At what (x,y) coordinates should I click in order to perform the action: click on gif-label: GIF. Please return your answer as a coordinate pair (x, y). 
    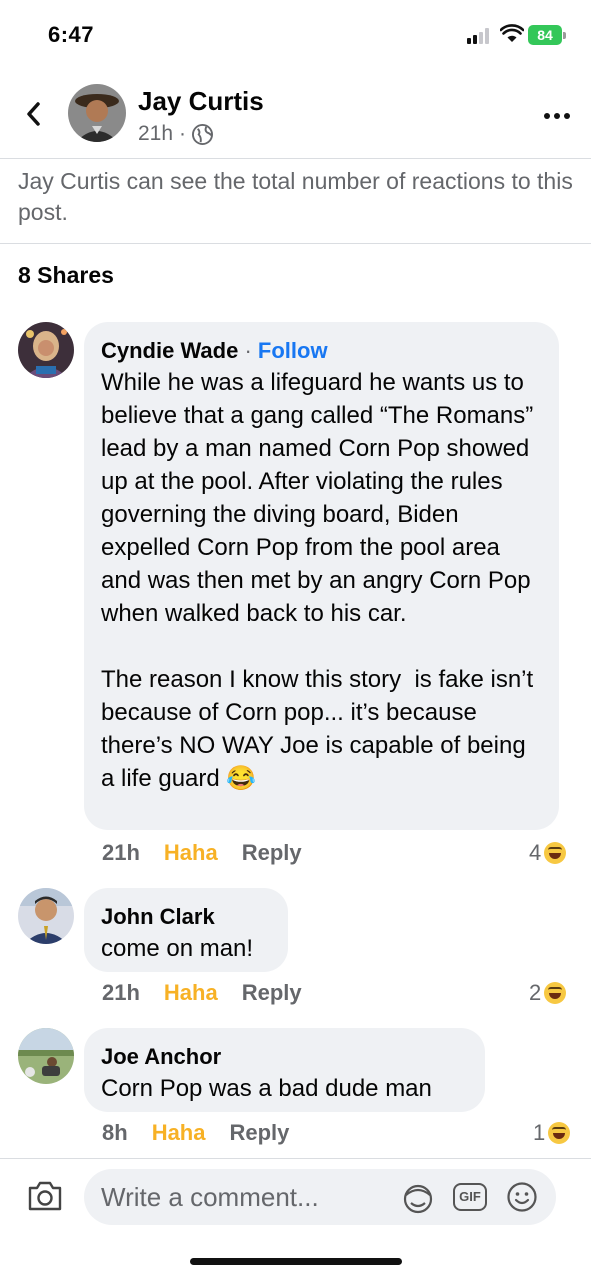
    Looking at the image, I should click on (470, 1196).